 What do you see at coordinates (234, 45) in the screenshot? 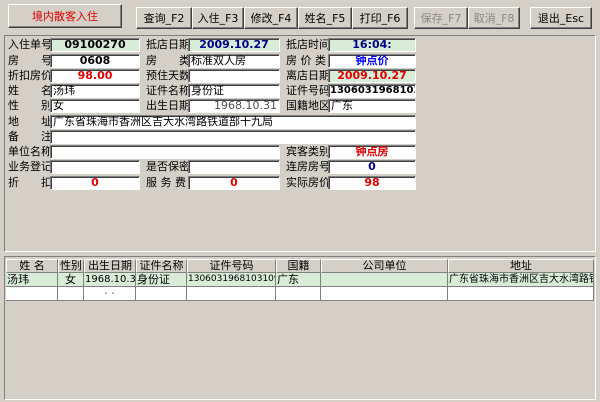
I see `arrival-date-field: 2009.10.27` at bounding box center [234, 45].